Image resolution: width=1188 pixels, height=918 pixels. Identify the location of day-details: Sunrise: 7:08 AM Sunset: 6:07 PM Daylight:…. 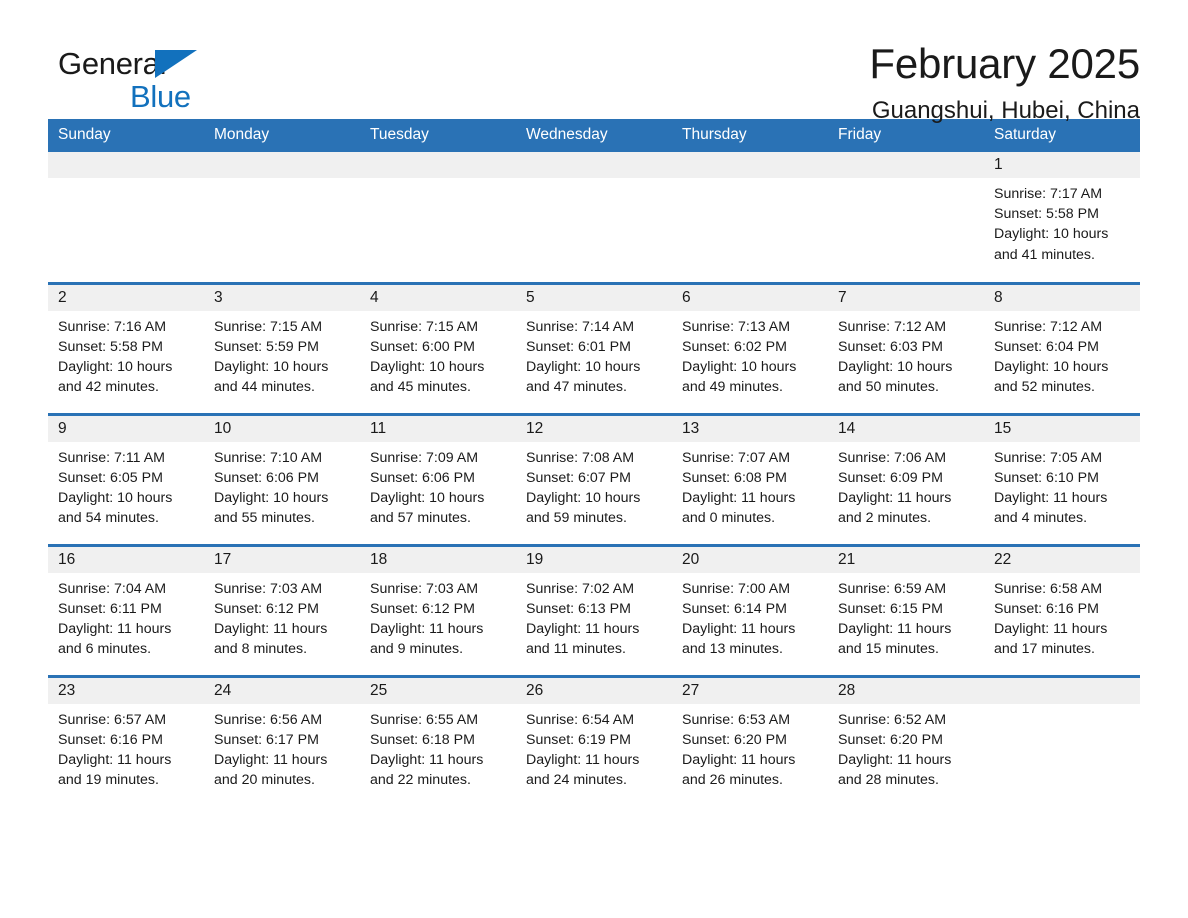
(594, 485).